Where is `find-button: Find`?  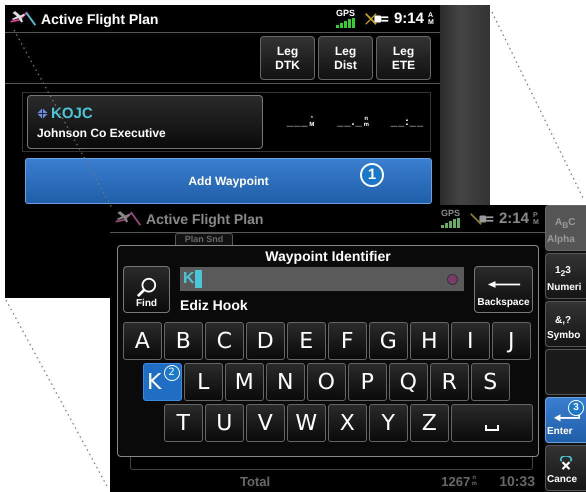
find-button: Find is located at coordinates (146, 289).